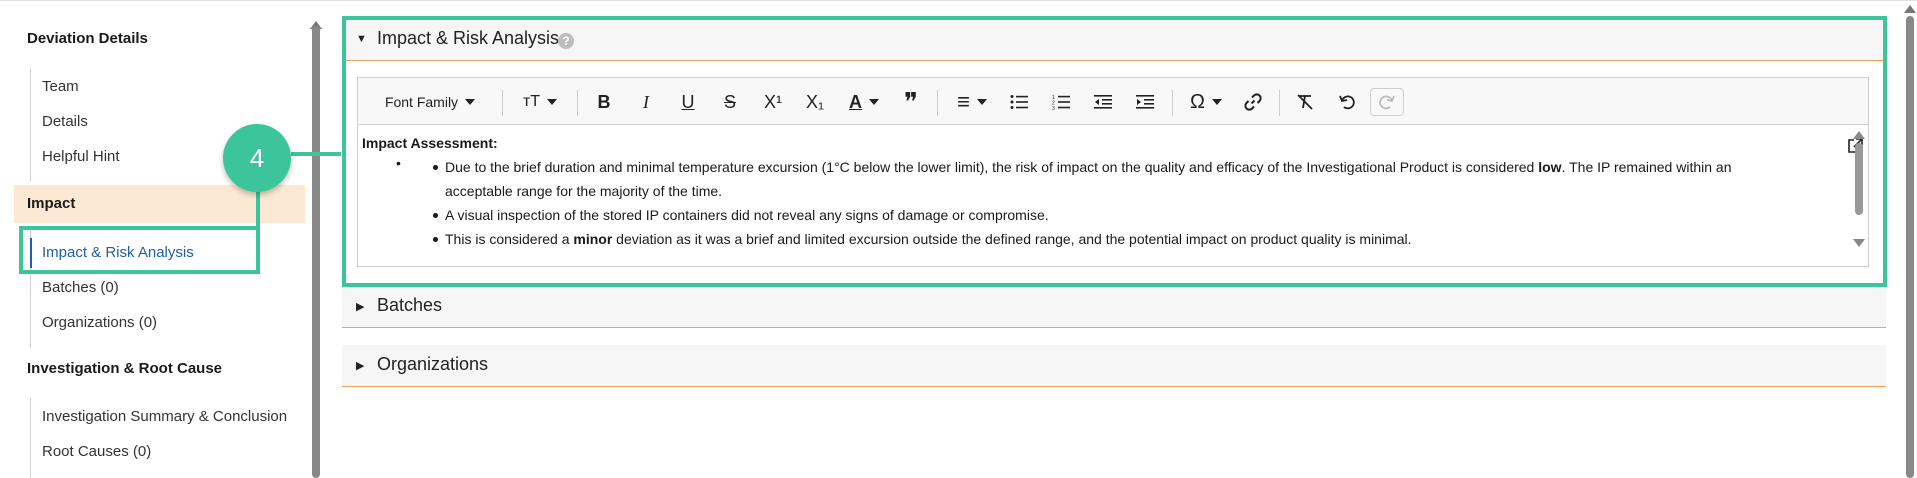 This screenshot has height=478, width=1917. I want to click on panel-header-batches: ▶ Batches, so click(1114, 307).